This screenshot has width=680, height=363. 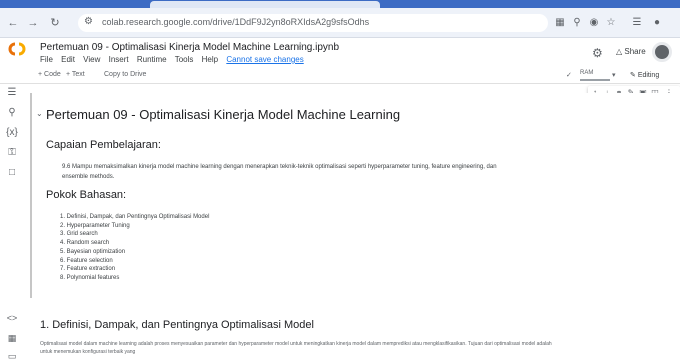 What do you see at coordinates (55, 23) in the screenshot?
I see `reload-icon: ↻` at bounding box center [55, 23].